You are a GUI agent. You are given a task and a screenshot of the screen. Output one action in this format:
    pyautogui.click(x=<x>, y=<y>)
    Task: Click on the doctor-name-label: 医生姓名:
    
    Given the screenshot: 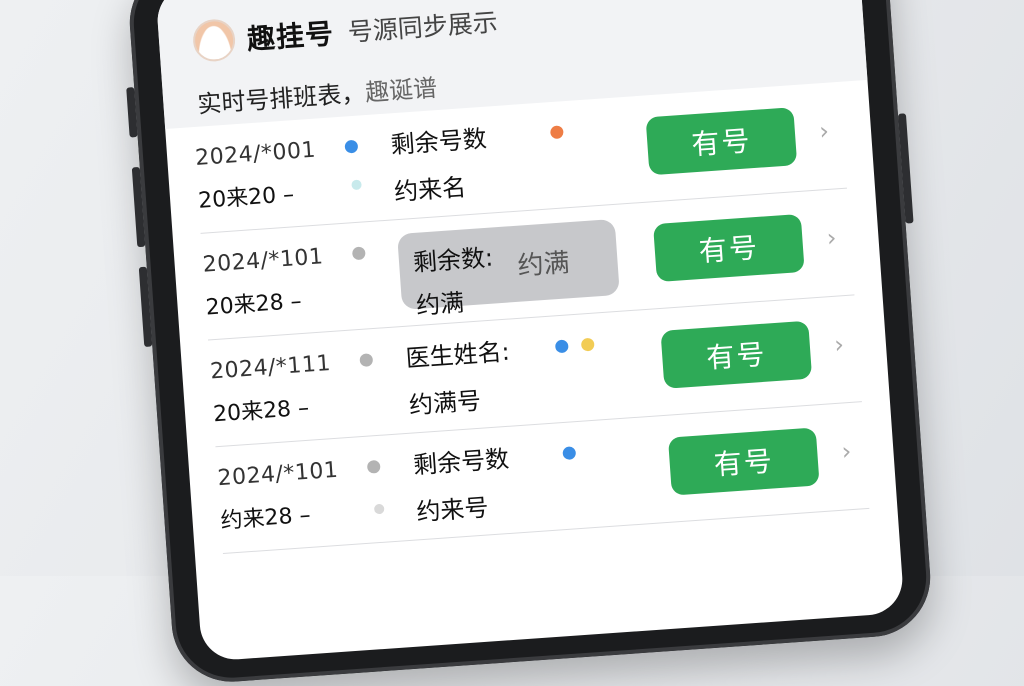 What is the action you would take?
    pyautogui.click(x=457, y=355)
    